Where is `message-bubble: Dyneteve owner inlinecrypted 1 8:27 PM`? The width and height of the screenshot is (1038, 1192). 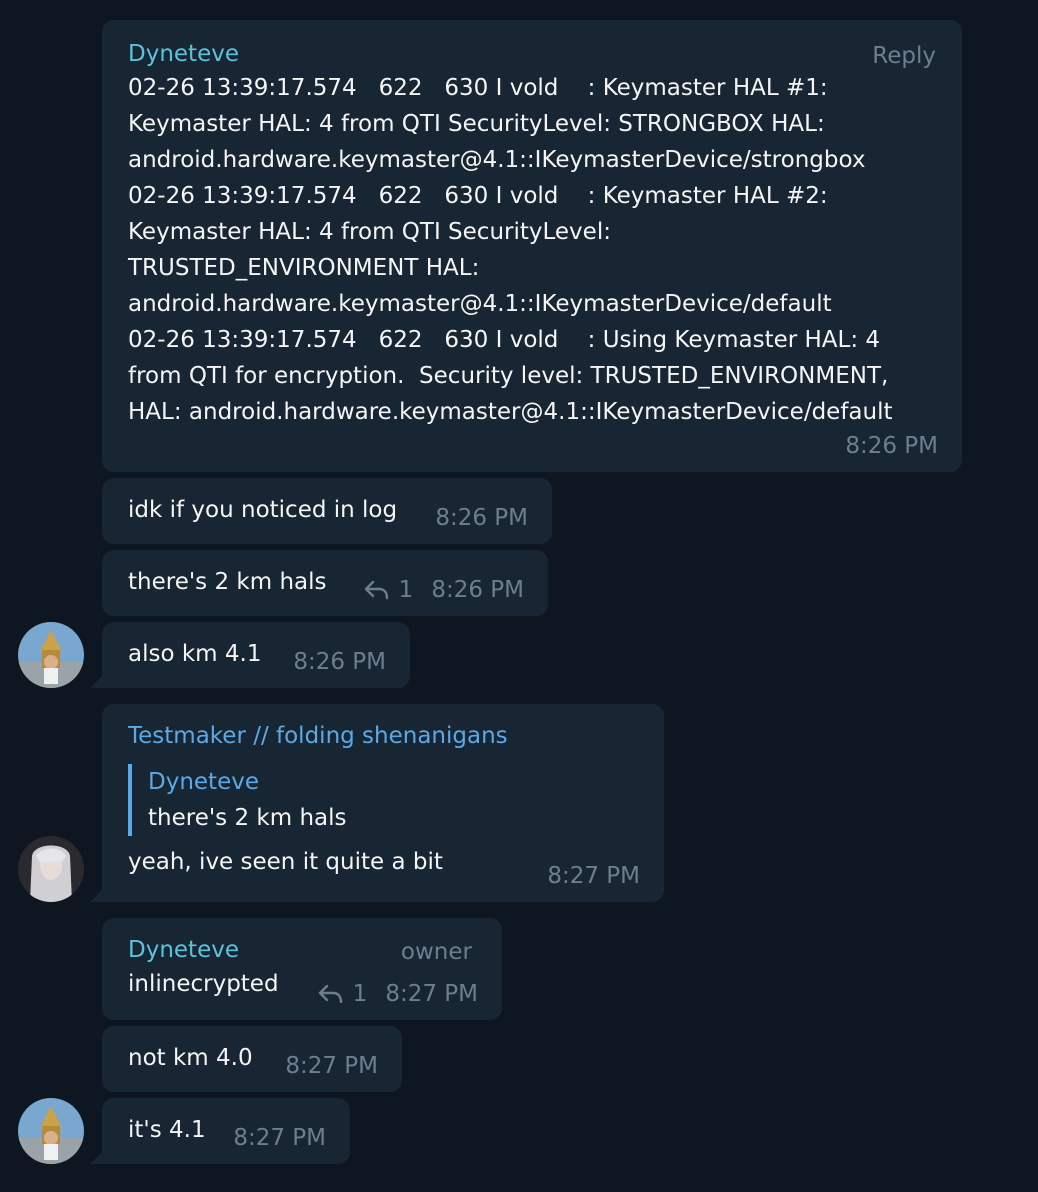
message-bubble: Dyneteve owner inlinecrypted 1 8:27 PM is located at coordinates (302, 969).